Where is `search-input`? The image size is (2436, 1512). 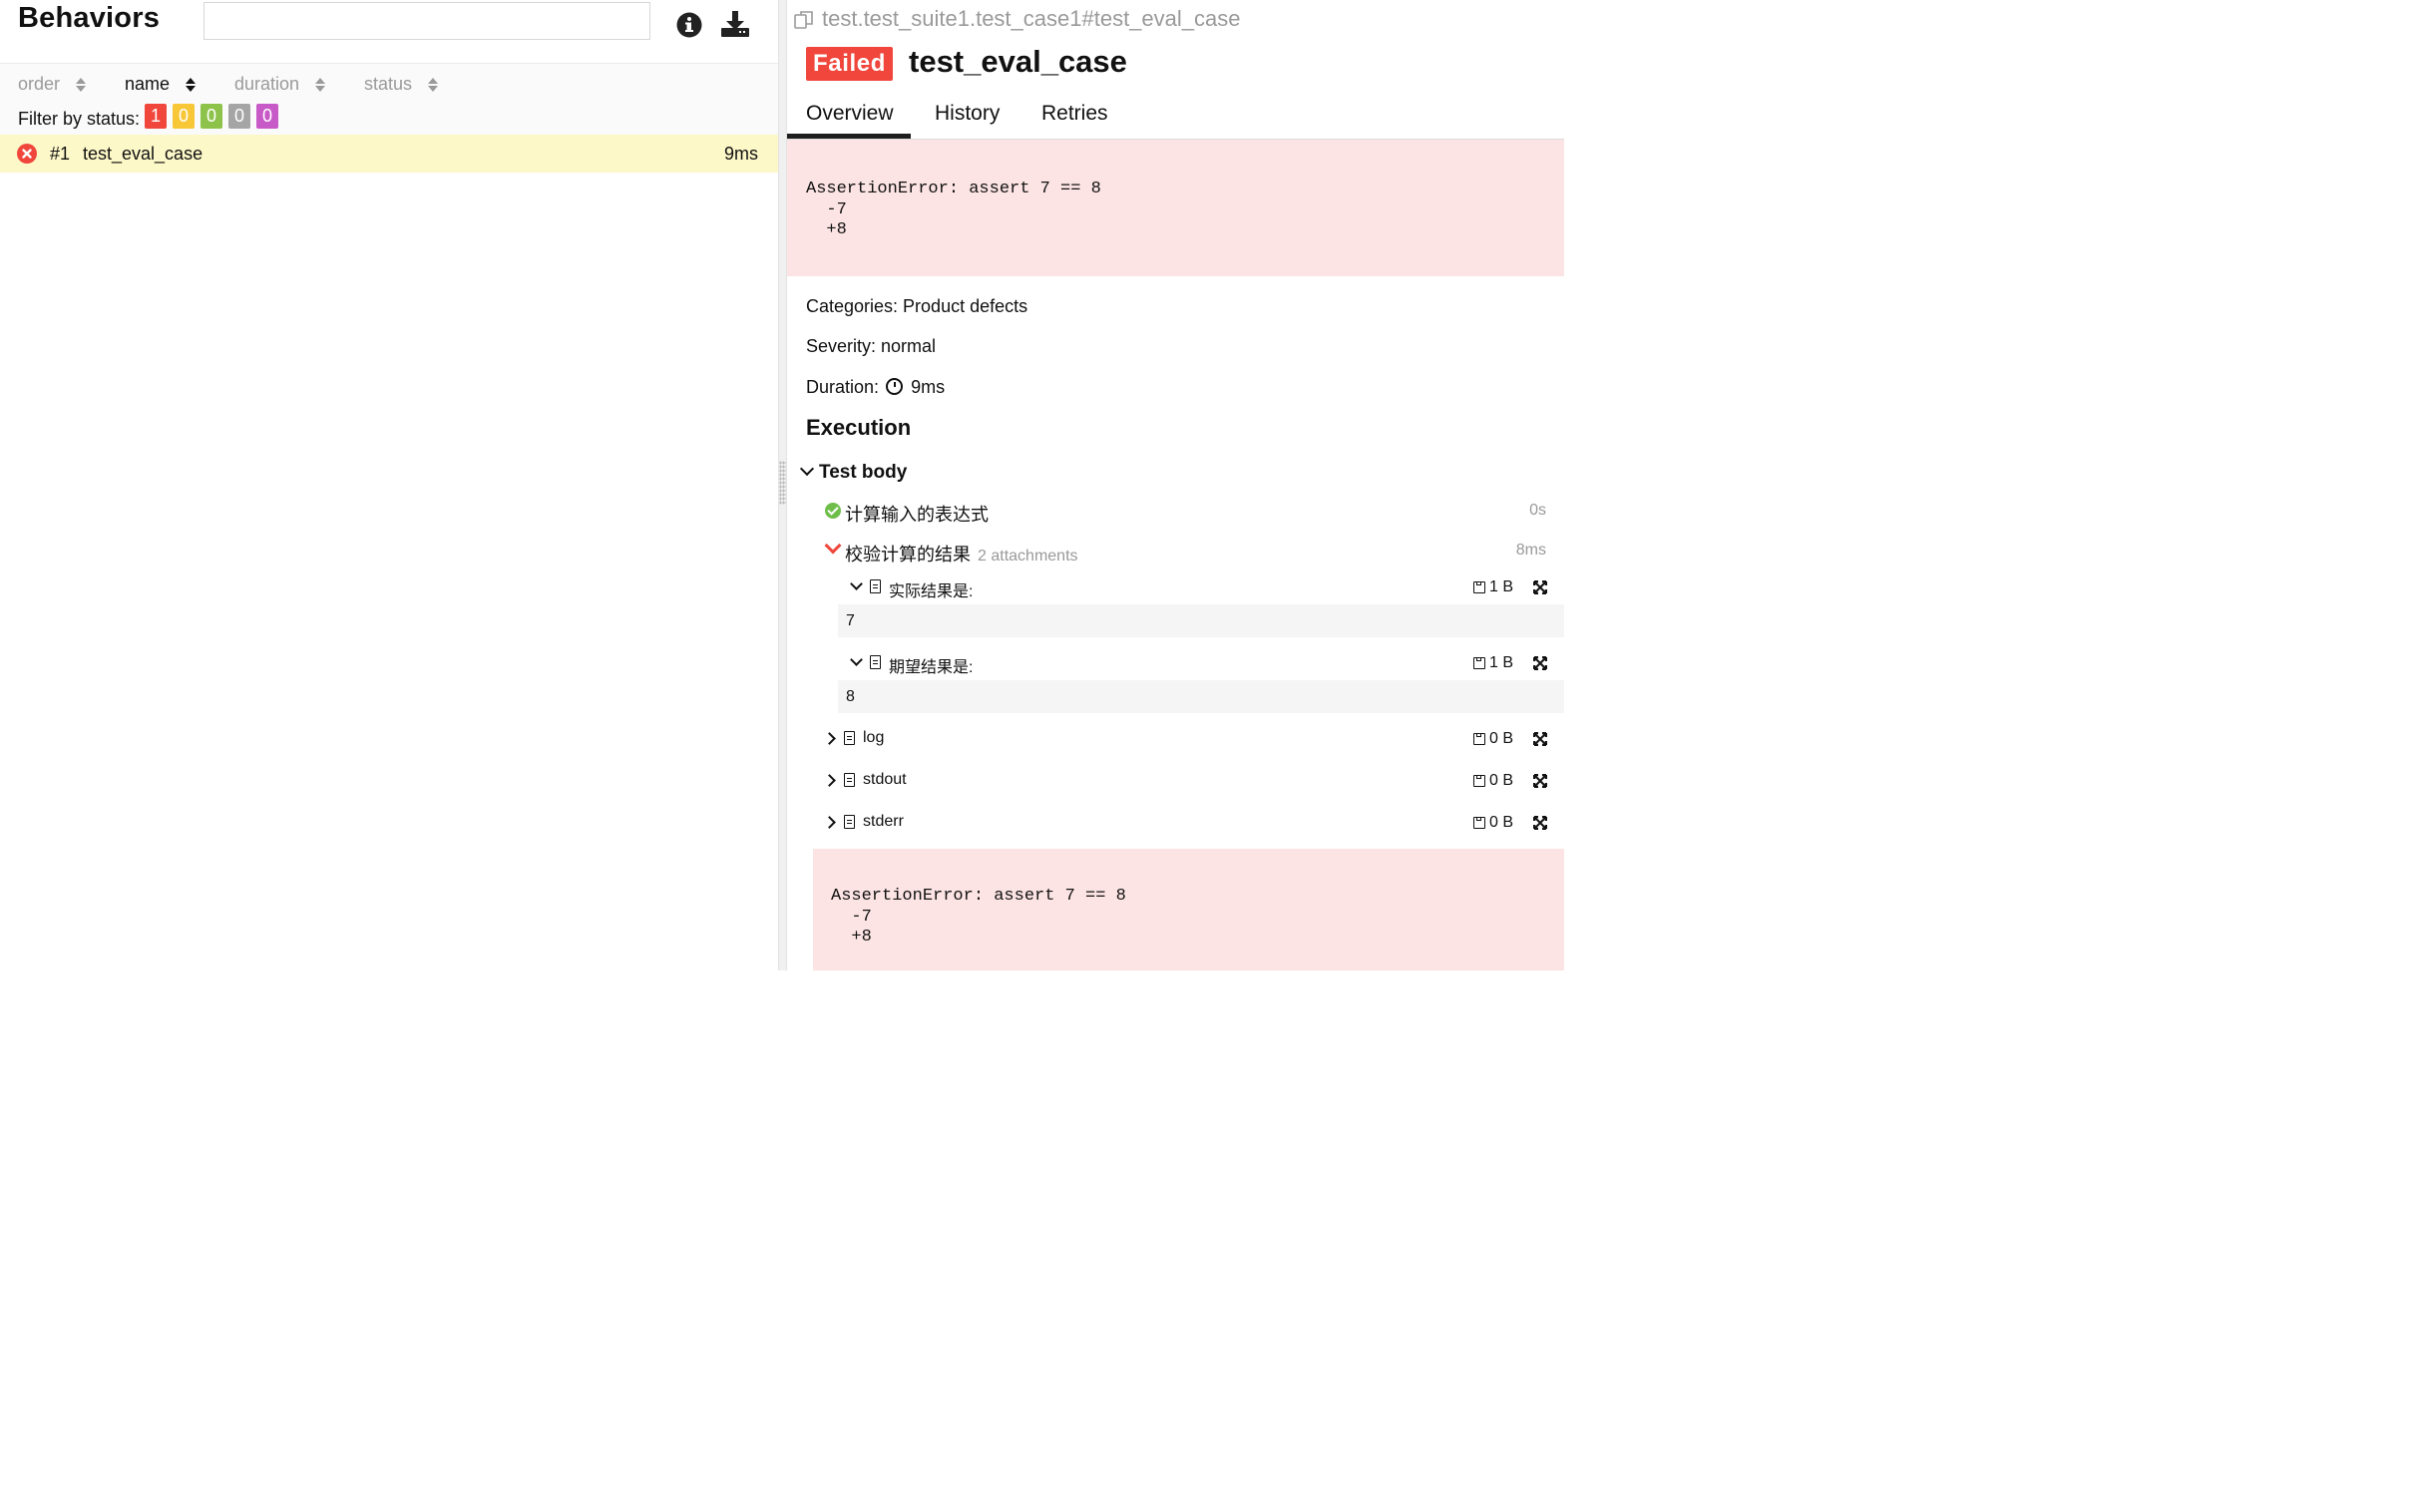
search-input is located at coordinates (427, 21).